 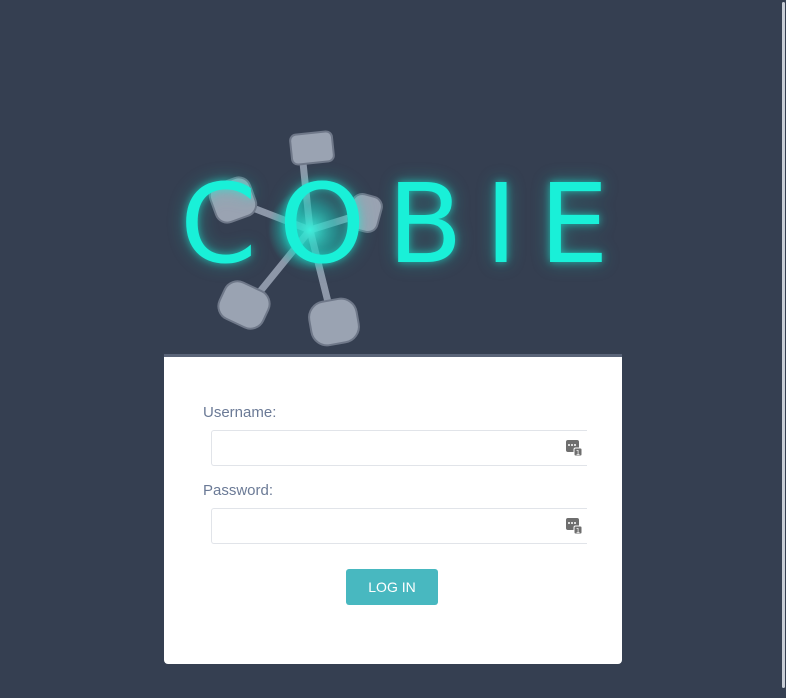 What do you see at coordinates (783, 345) in the screenshot?
I see `scrollbar-thumb` at bounding box center [783, 345].